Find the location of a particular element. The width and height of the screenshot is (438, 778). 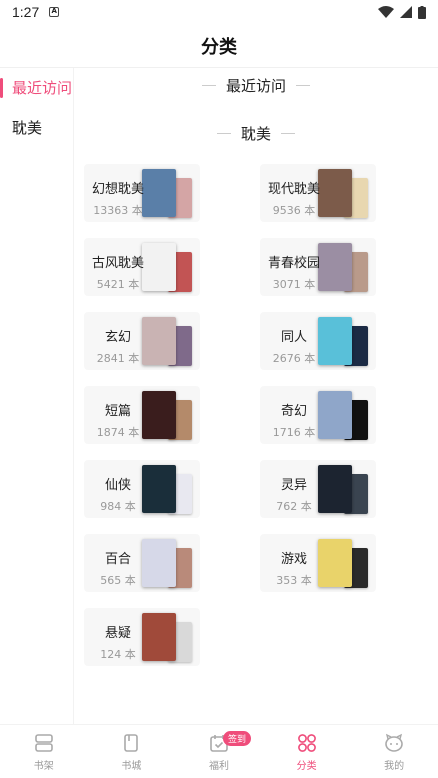

category-name: 玄幻 is located at coordinates (117, 337).